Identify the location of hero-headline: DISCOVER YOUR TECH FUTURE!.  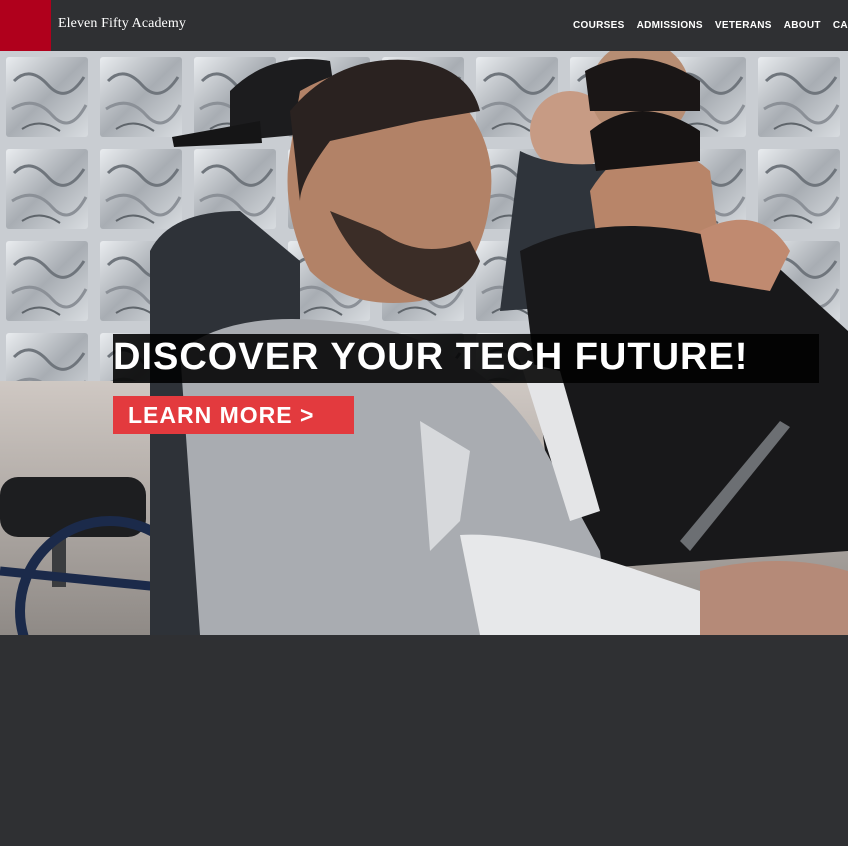
(431, 357).